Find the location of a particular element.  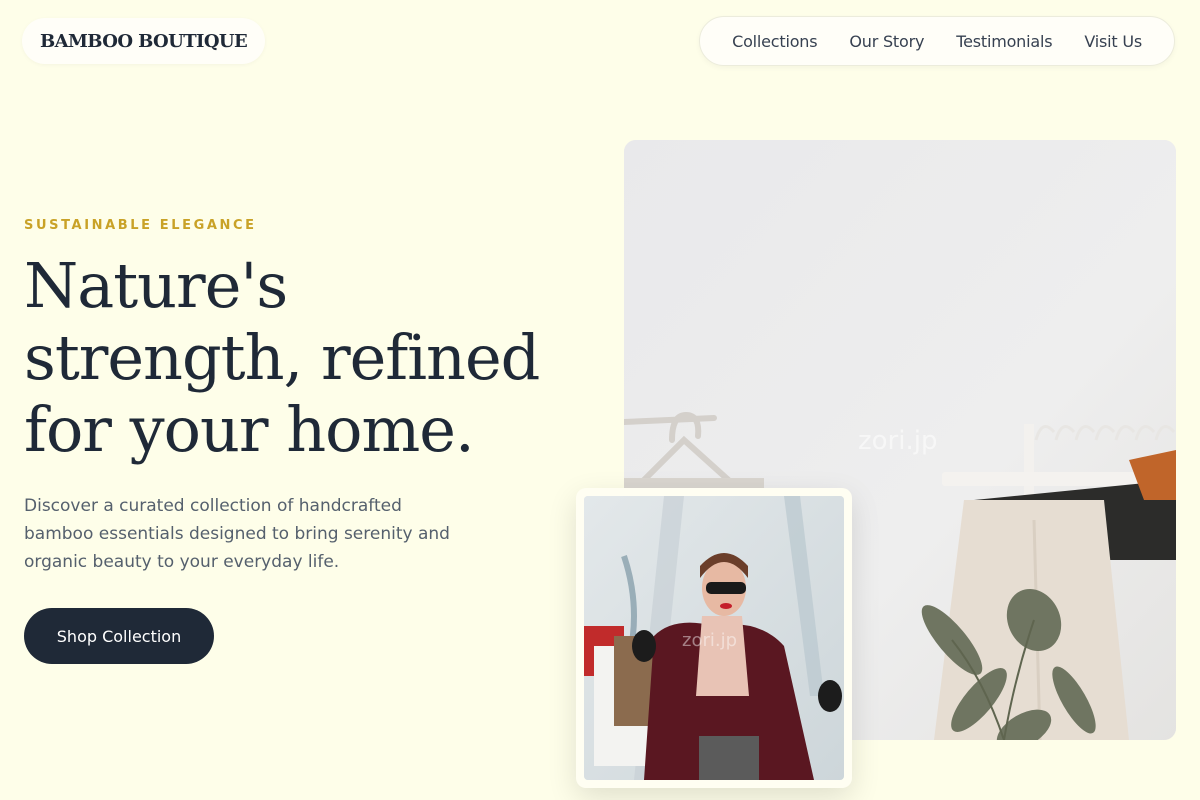

nav-item-visit-us: Visit Us is located at coordinates (1113, 41).